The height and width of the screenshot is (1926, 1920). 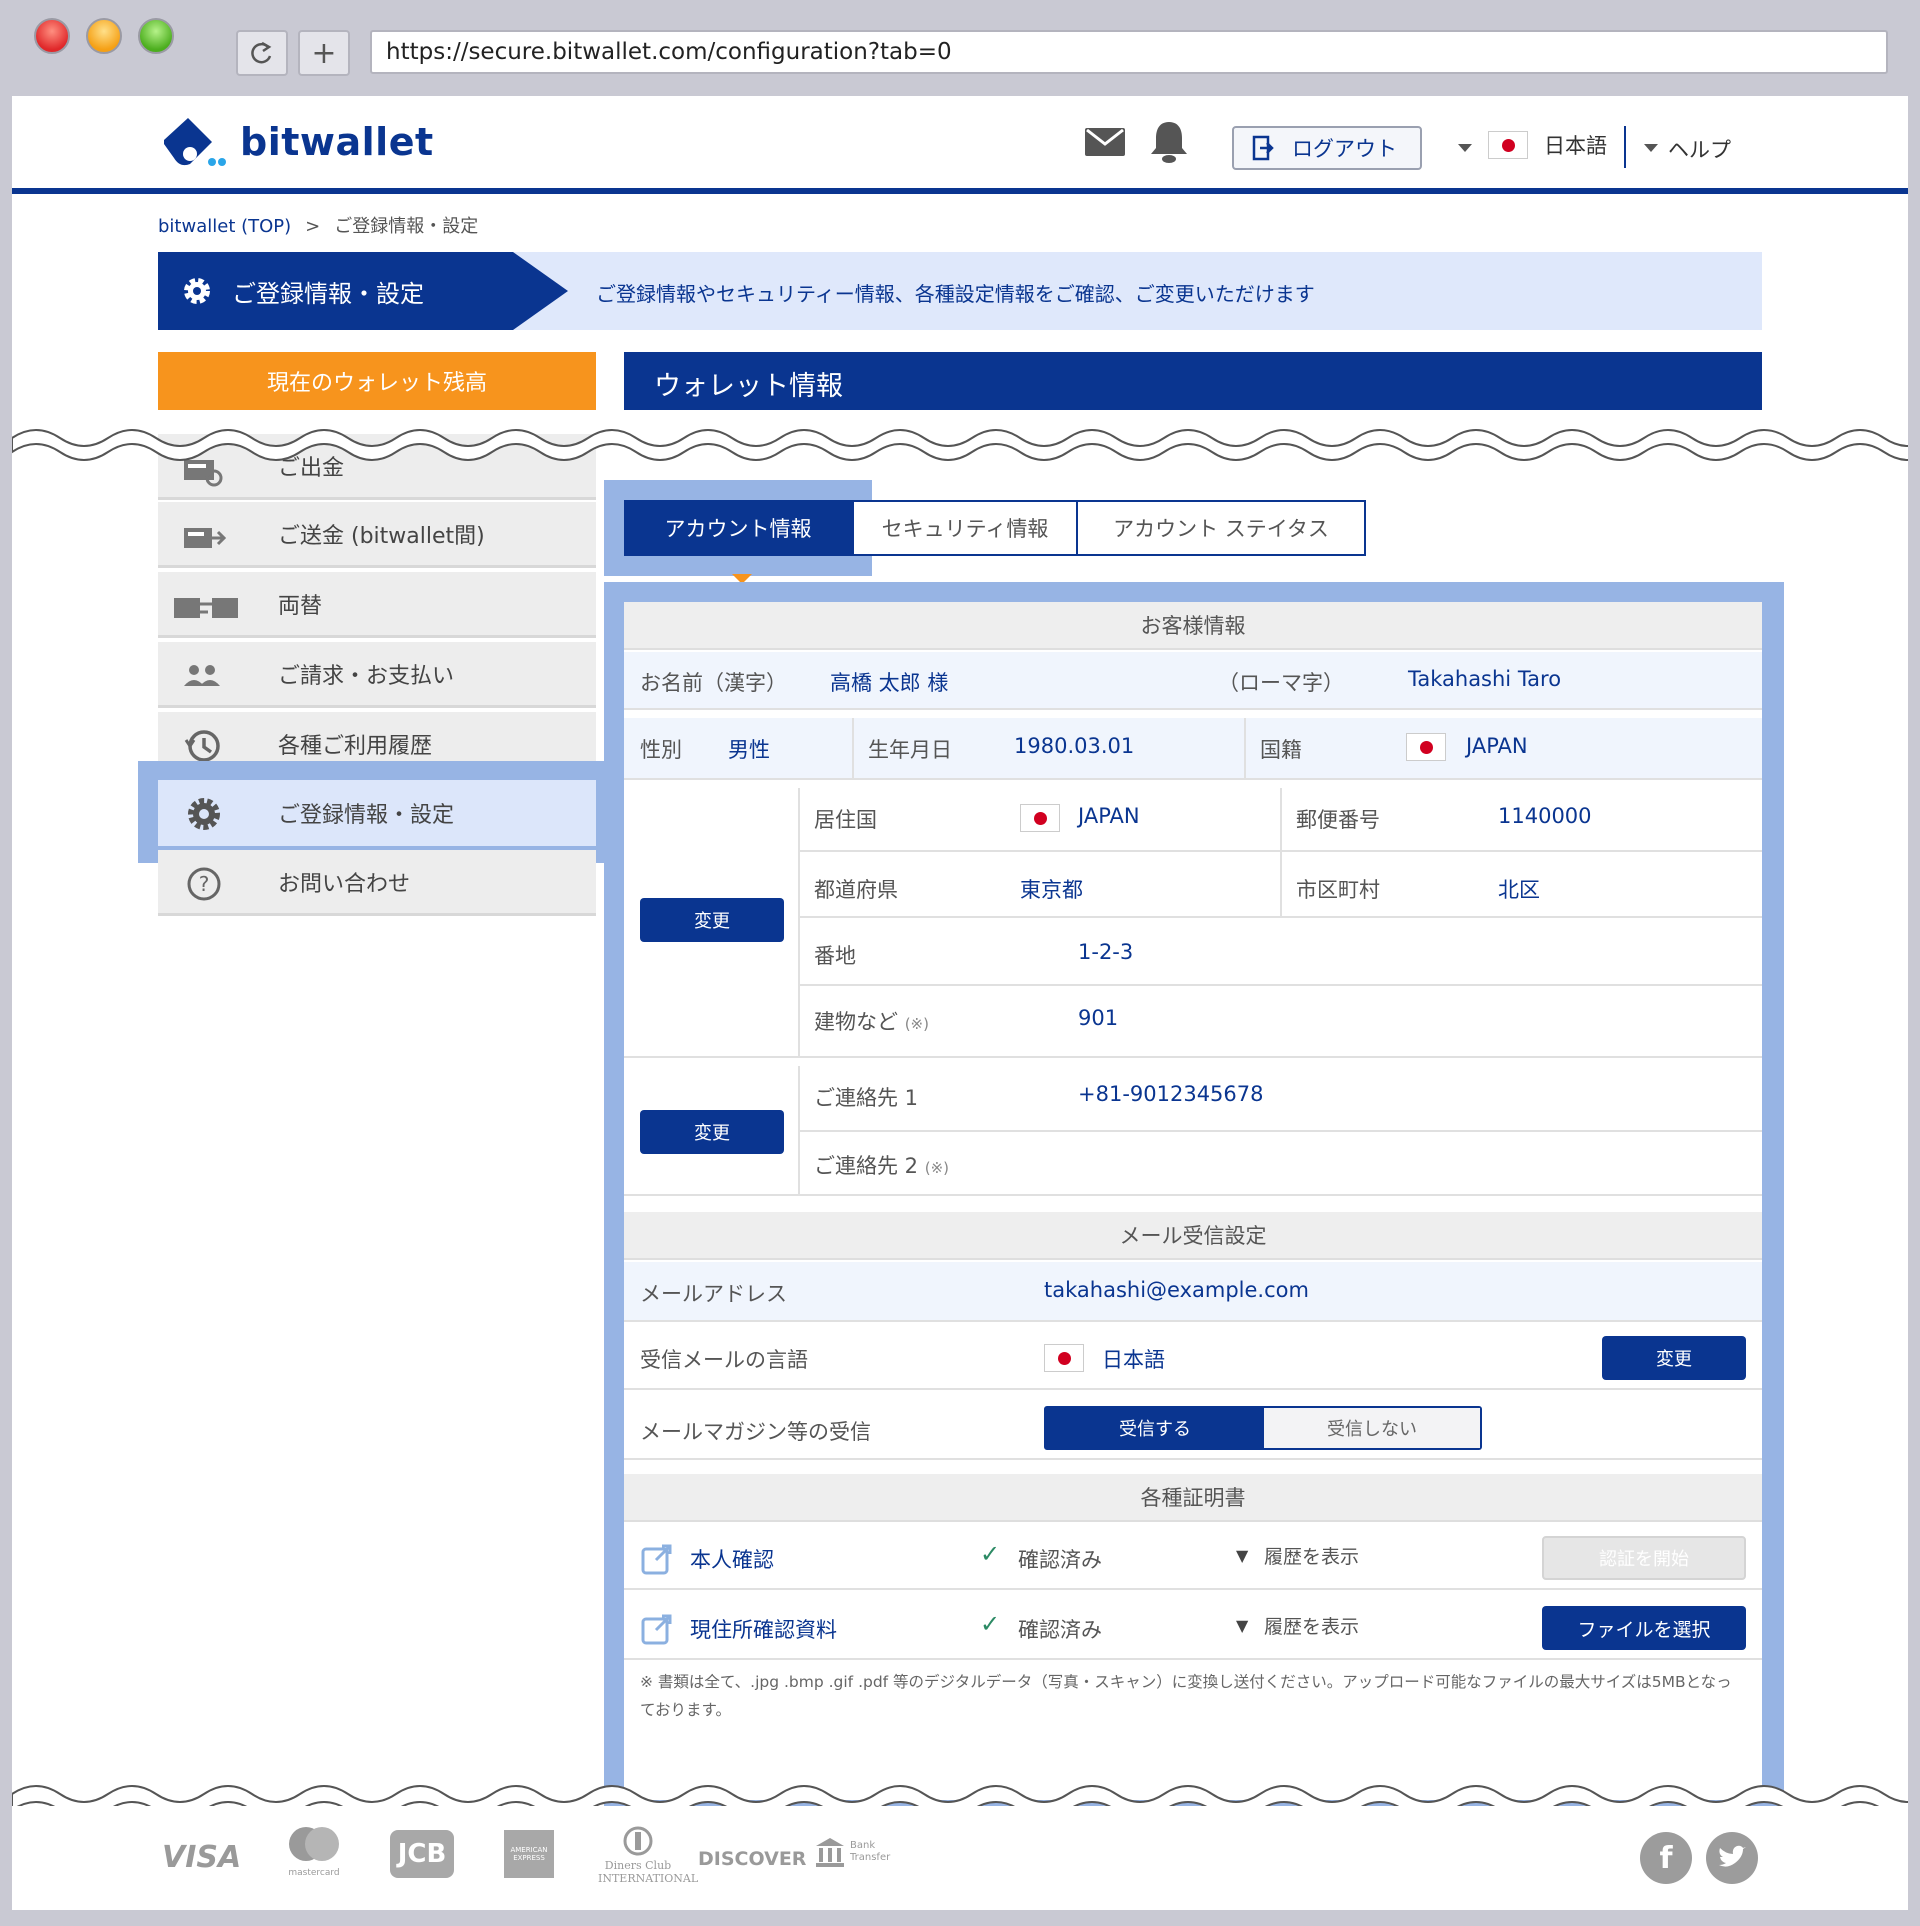 What do you see at coordinates (1193, 1498) in the screenshot?
I see `certificates-section-header: 各種証明書` at bounding box center [1193, 1498].